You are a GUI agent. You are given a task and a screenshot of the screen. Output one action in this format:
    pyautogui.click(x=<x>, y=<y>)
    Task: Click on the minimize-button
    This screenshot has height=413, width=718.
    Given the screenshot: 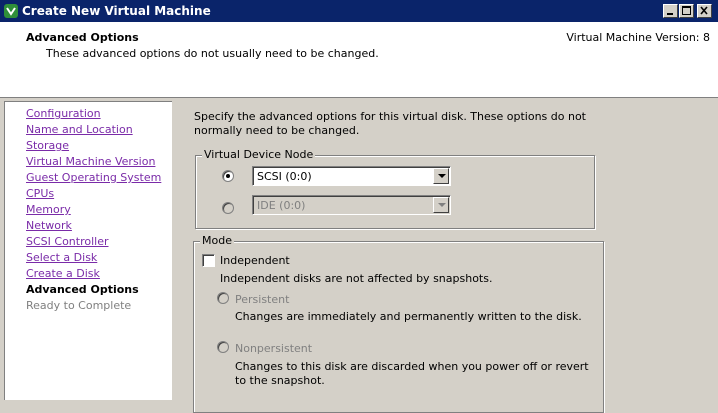 What is the action you would take?
    pyautogui.click(x=670, y=11)
    